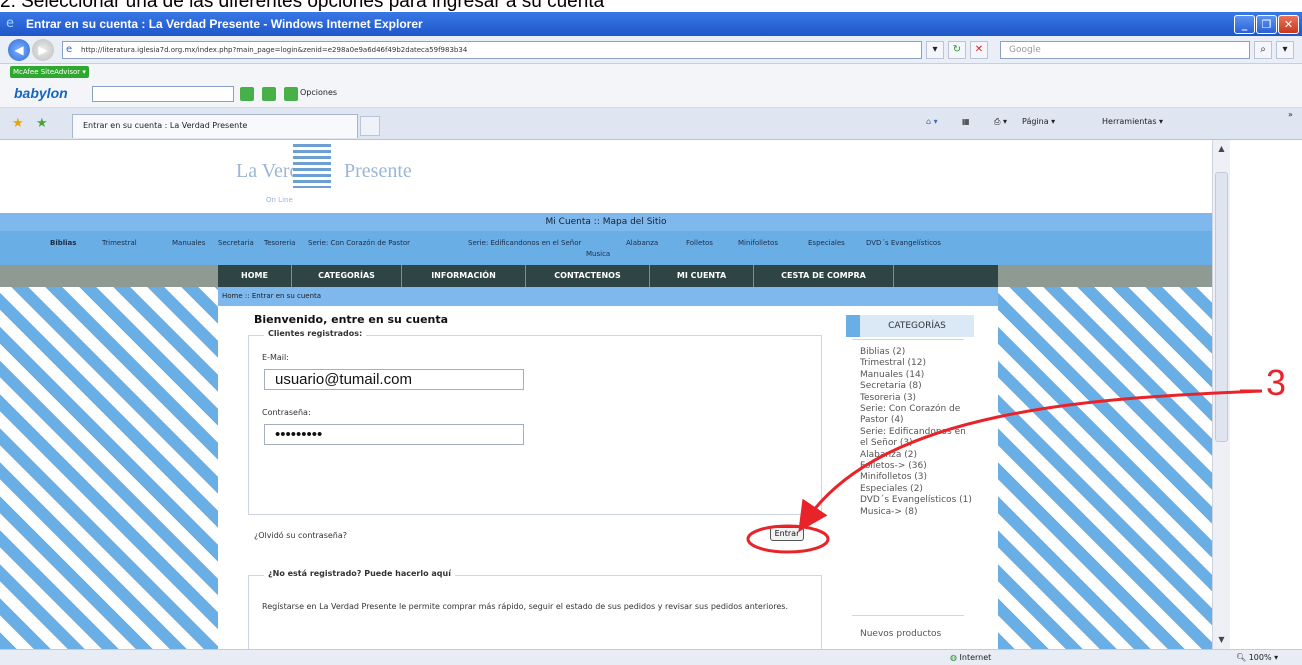  I want to click on cat-link-dvd: DVD´s Evangelísticos, so click(903, 243).